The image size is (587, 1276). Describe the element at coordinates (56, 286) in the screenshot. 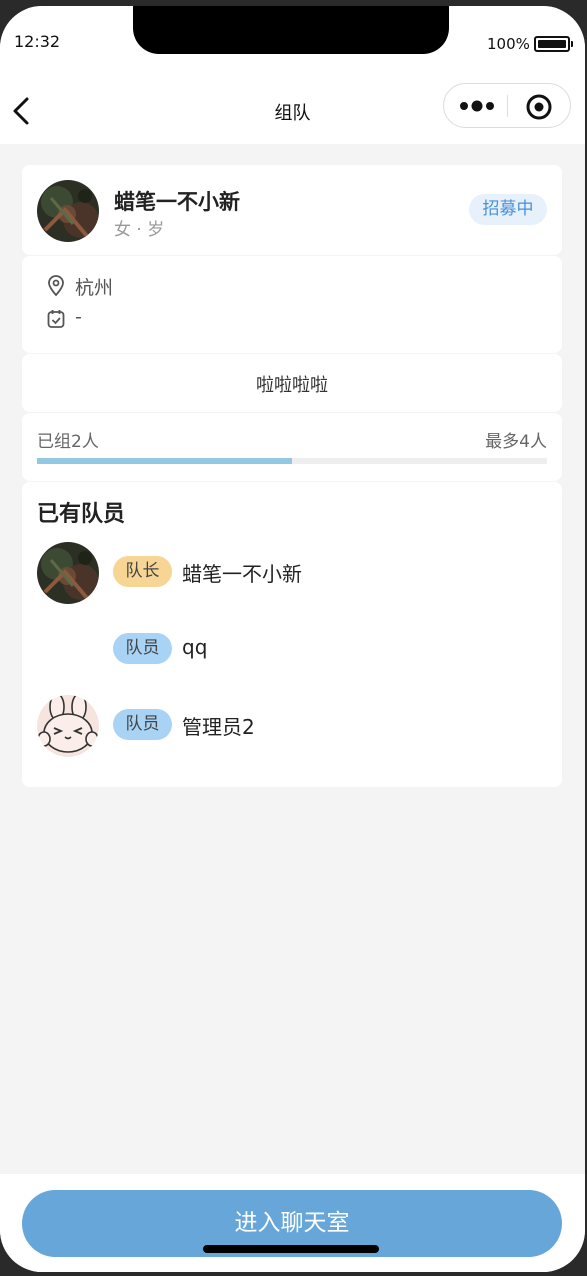

I see `location-pin-icon` at that location.